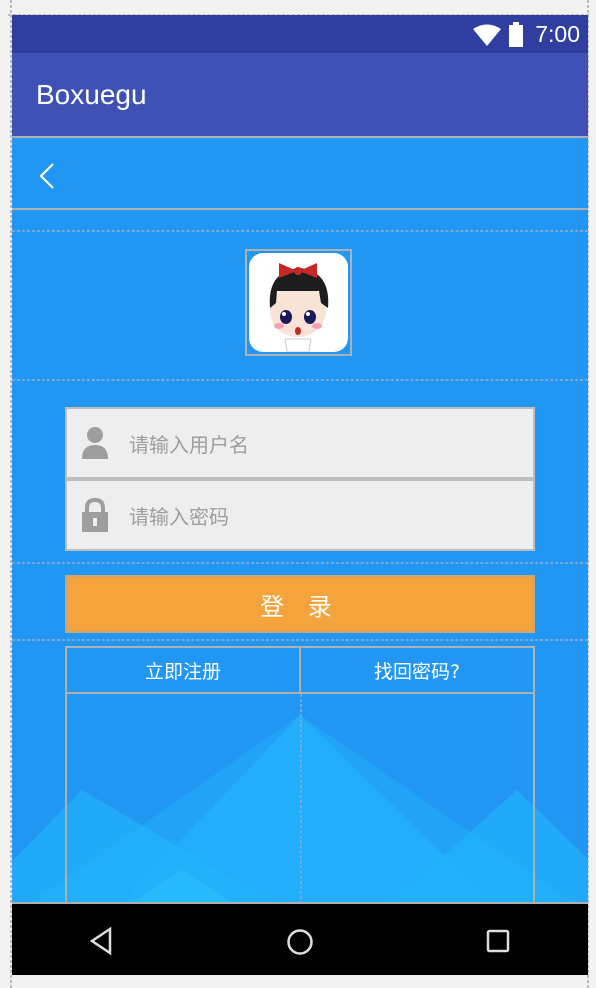  Describe the element at coordinates (300, 942) in the screenshot. I see `home-icon` at that location.